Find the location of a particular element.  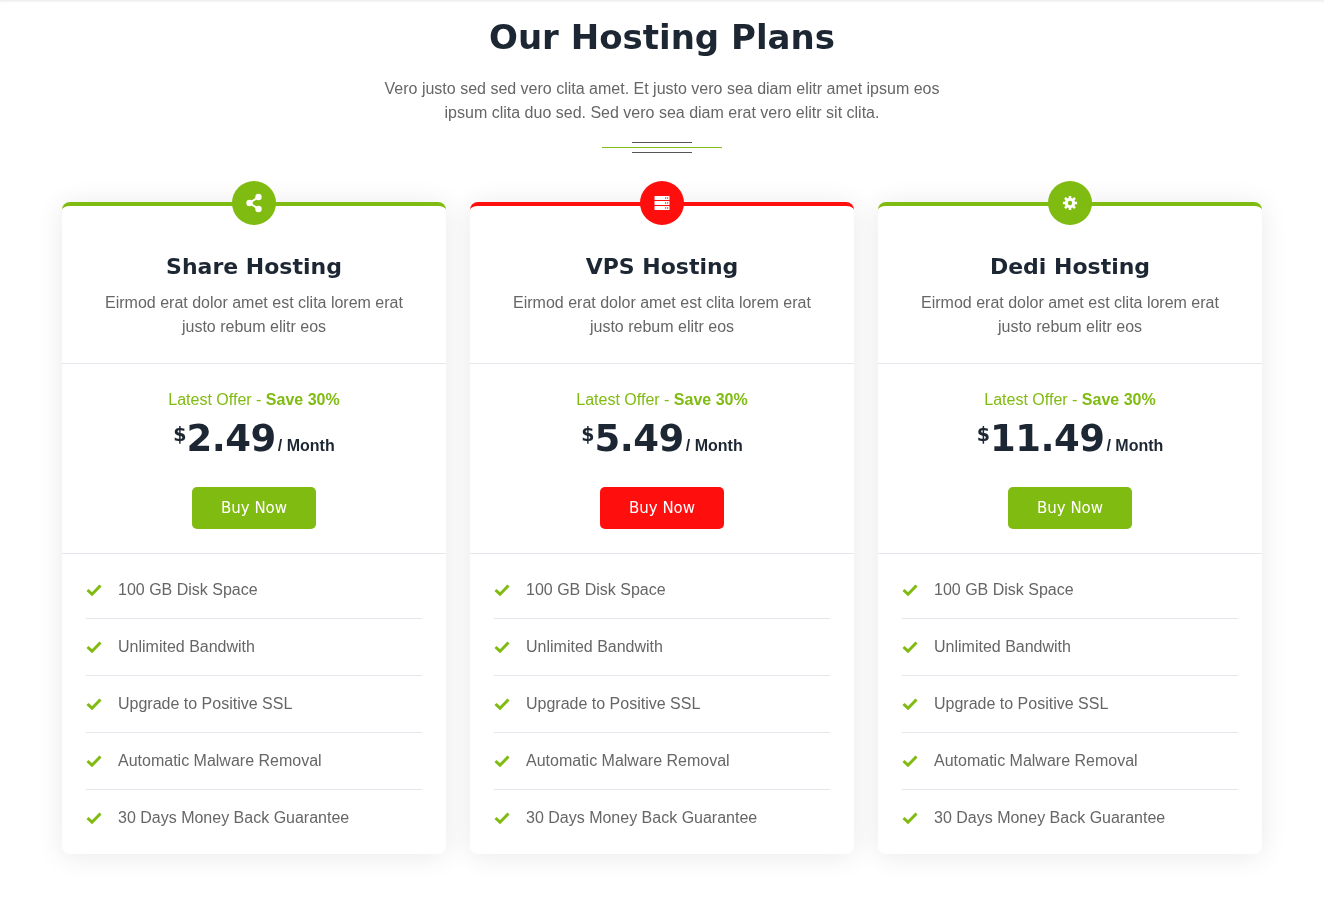

price-amount: 5.49 is located at coordinates (639, 439).